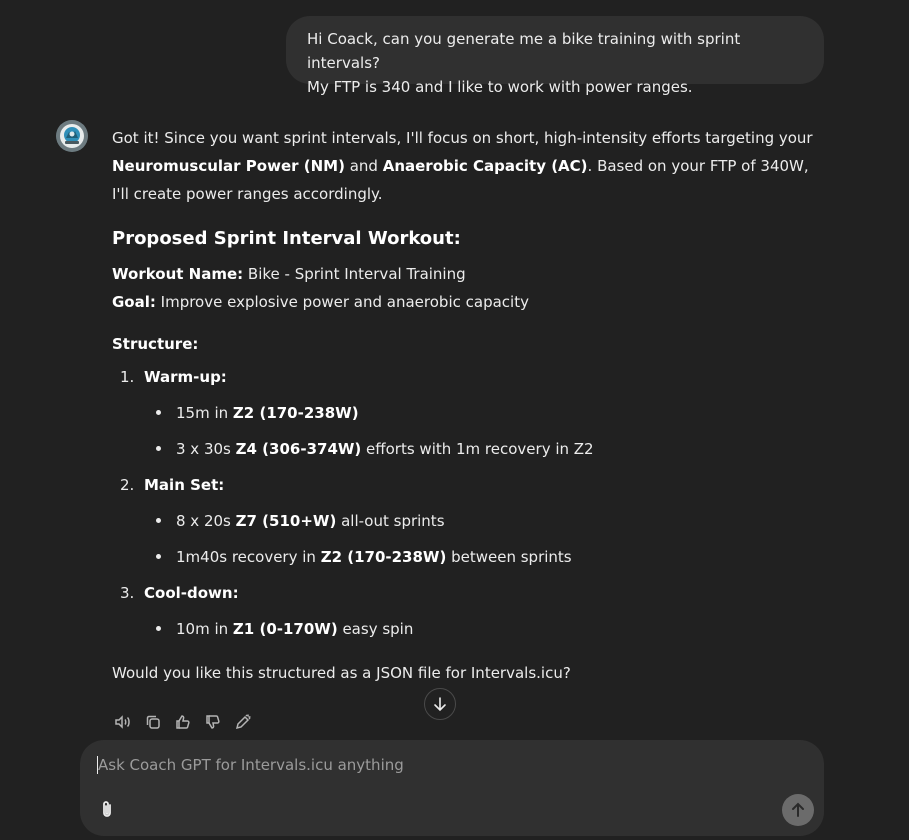 The width and height of the screenshot is (909, 840). What do you see at coordinates (107, 810) in the screenshot?
I see `paperclip-icon` at bounding box center [107, 810].